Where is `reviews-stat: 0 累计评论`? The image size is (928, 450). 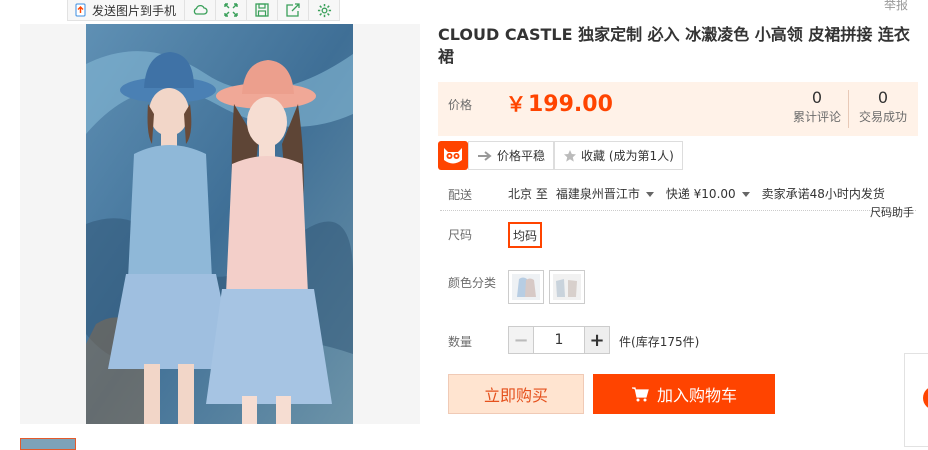 reviews-stat: 0 累计评论 is located at coordinates (817, 107).